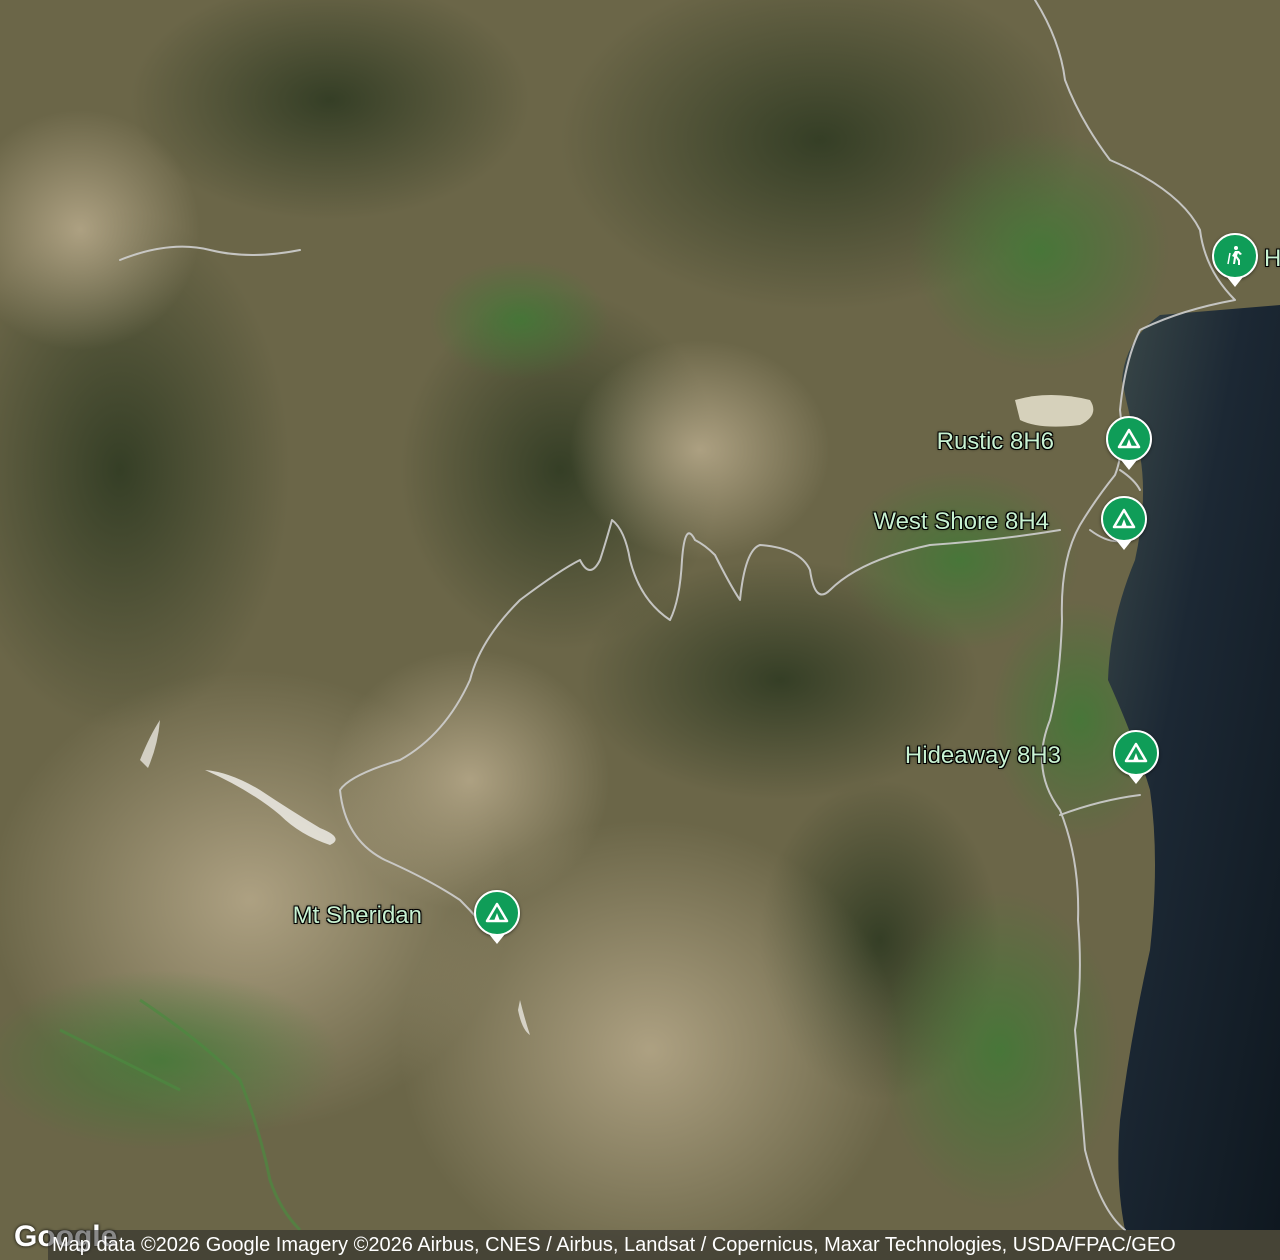 The image size is (1280, 1260). I want to click on marker-label: H, so click(1272, 258).